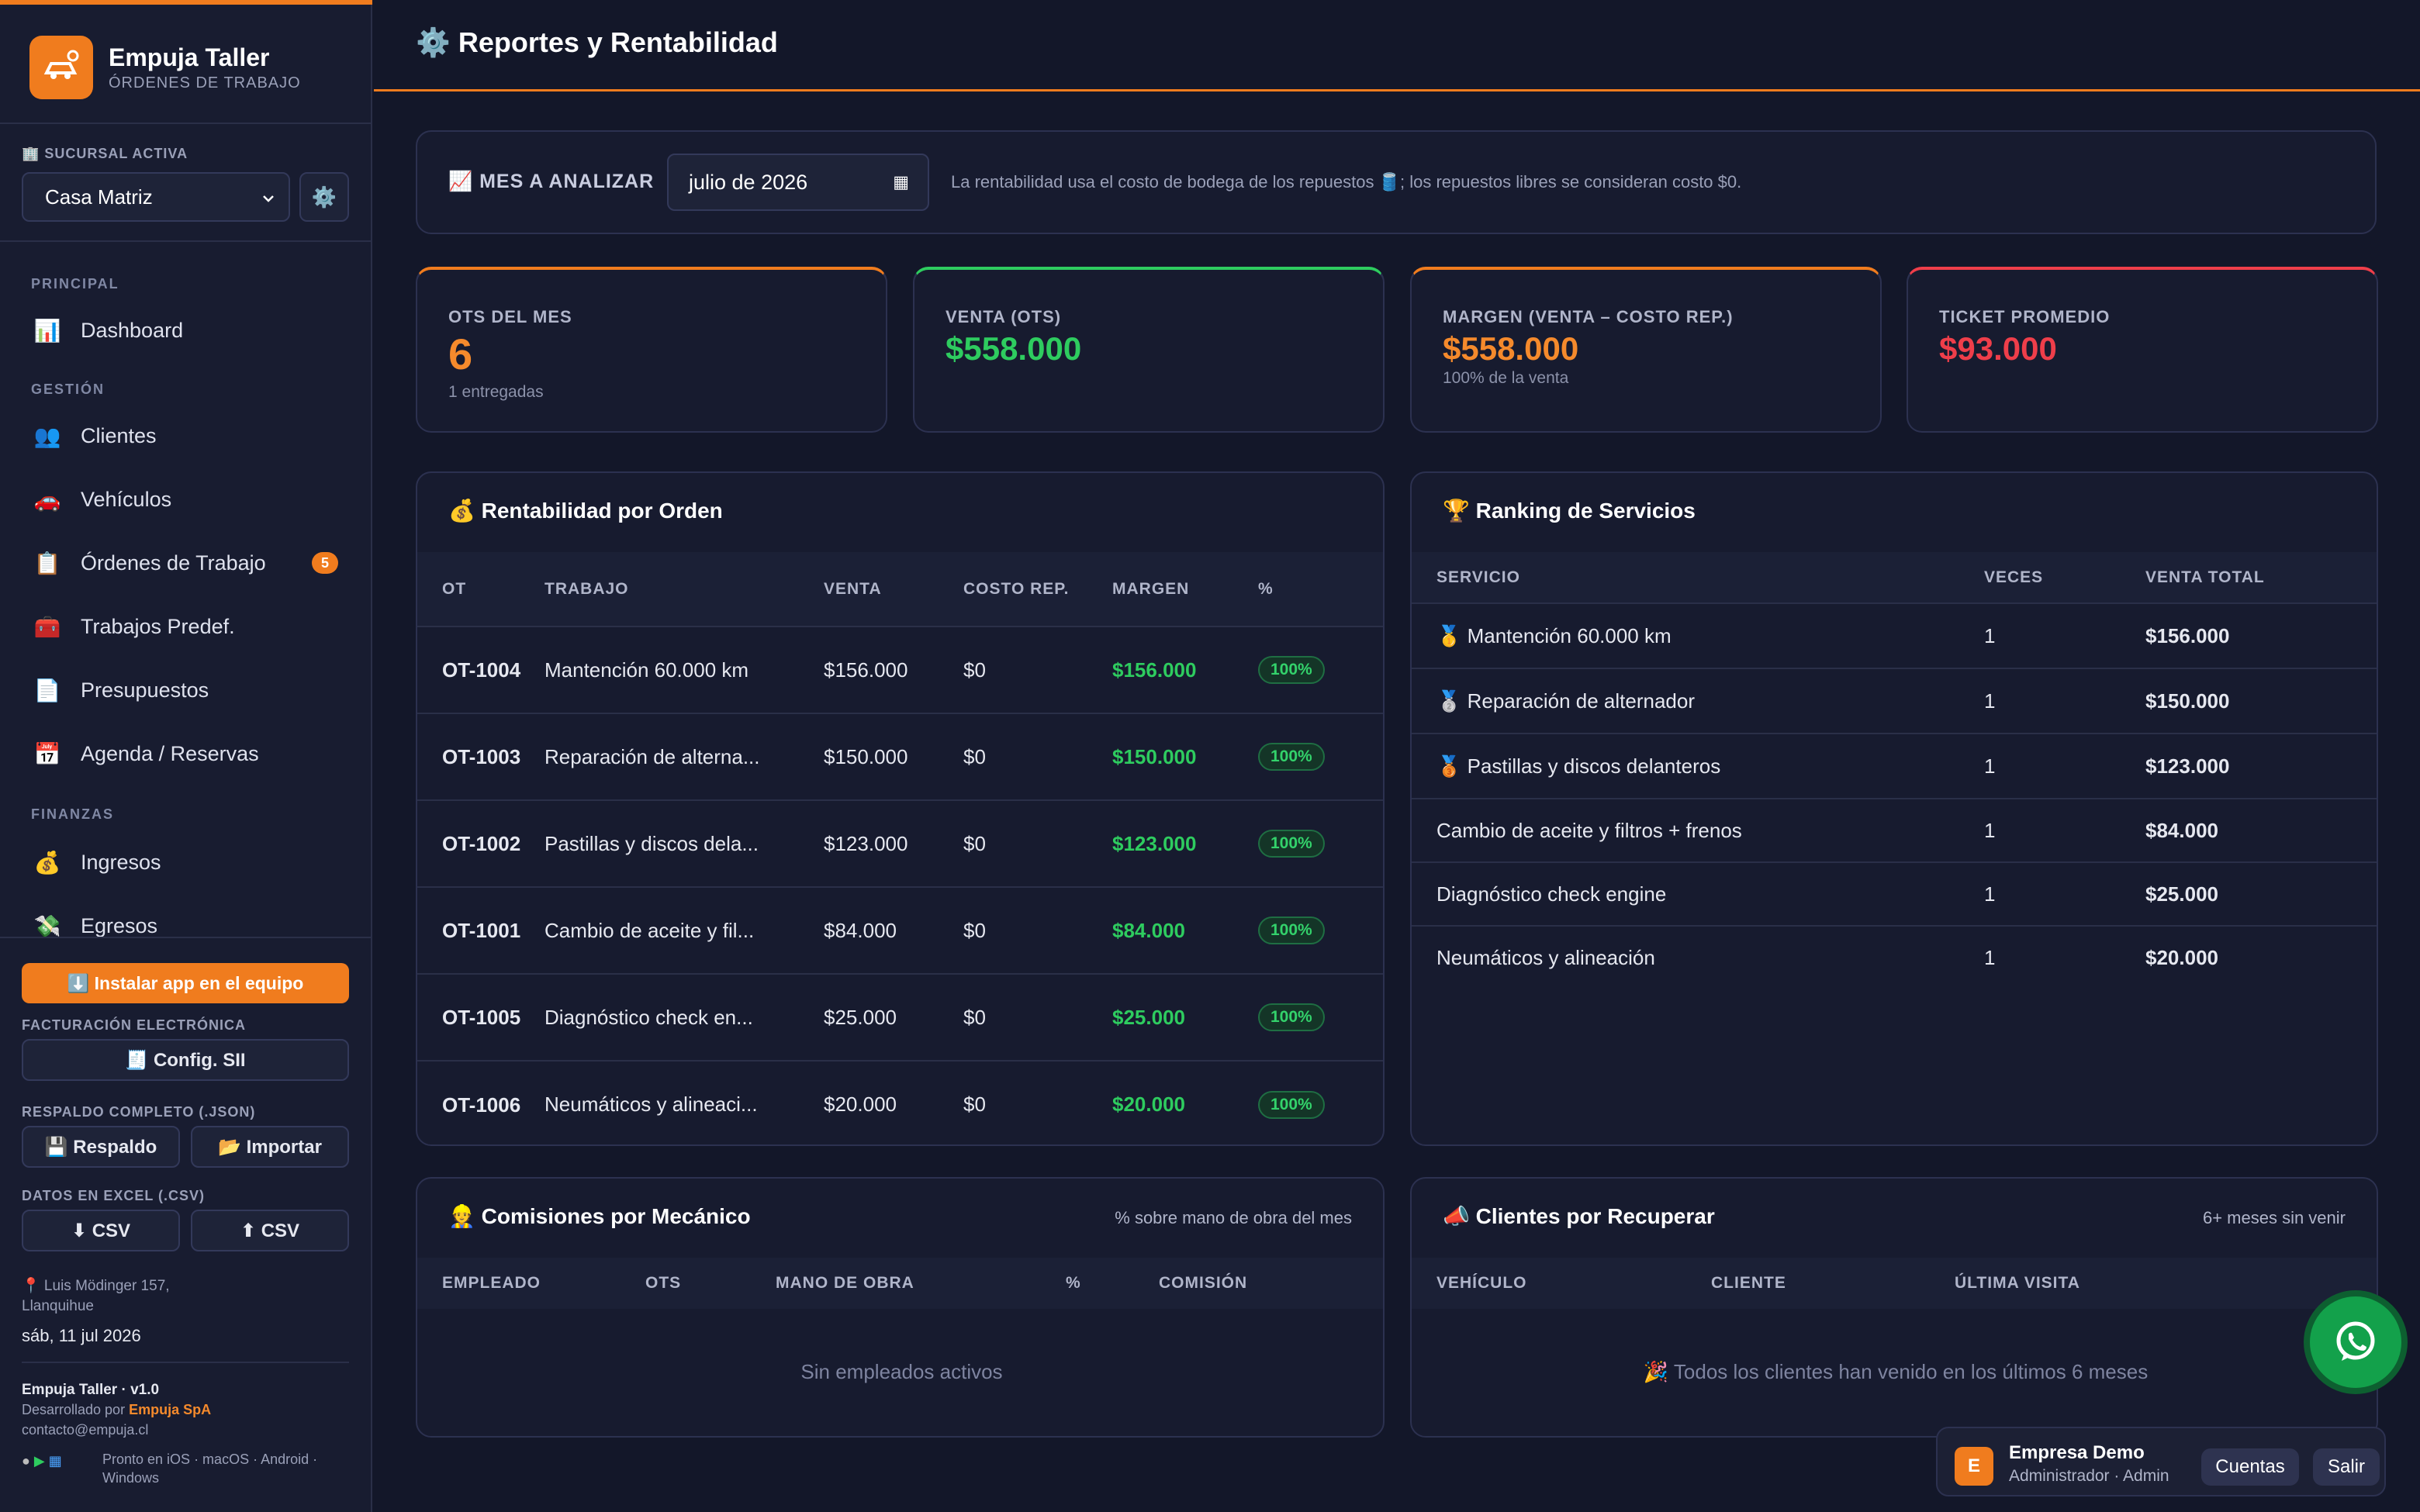 The width and height of the screenshot is (2420, 1512). Describe the element at coordinates (47, 499) in the screenshot. I see `car-icon: 🚗` at that location.